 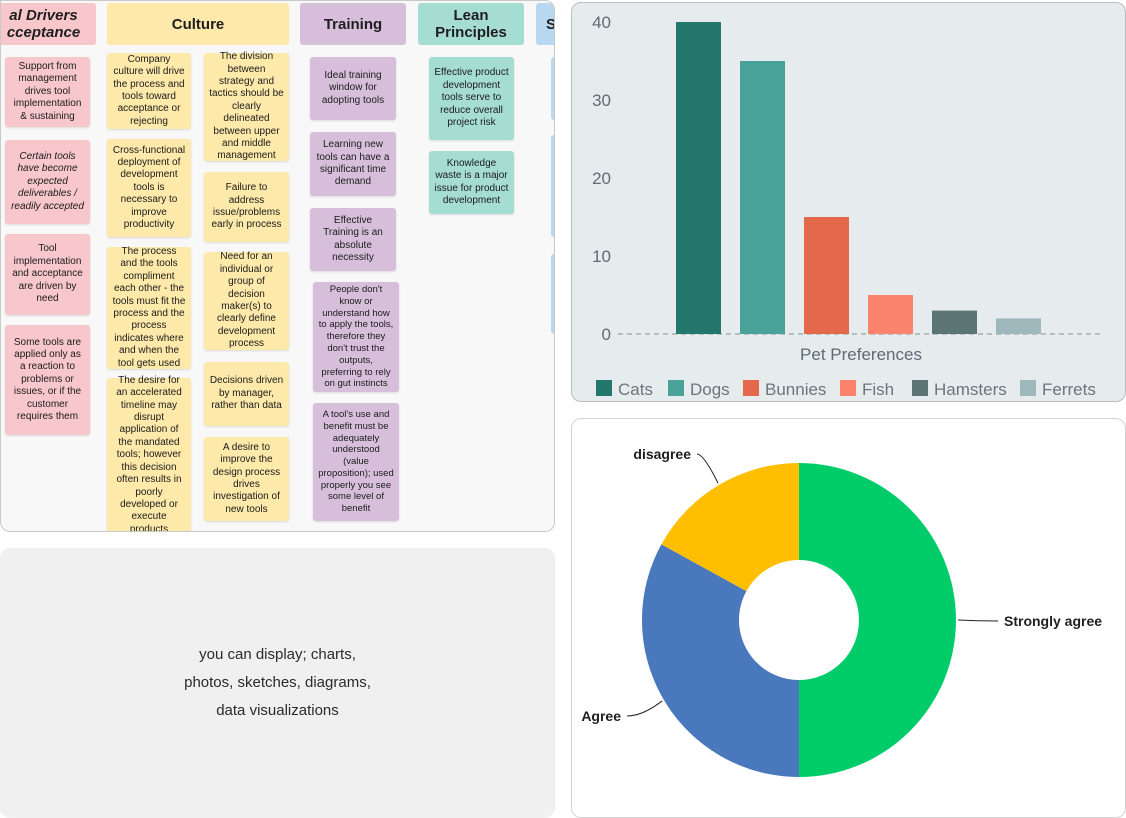 I want to click on note-training-1: Ideal training window for adopting tools, so click(x=353, y=88).